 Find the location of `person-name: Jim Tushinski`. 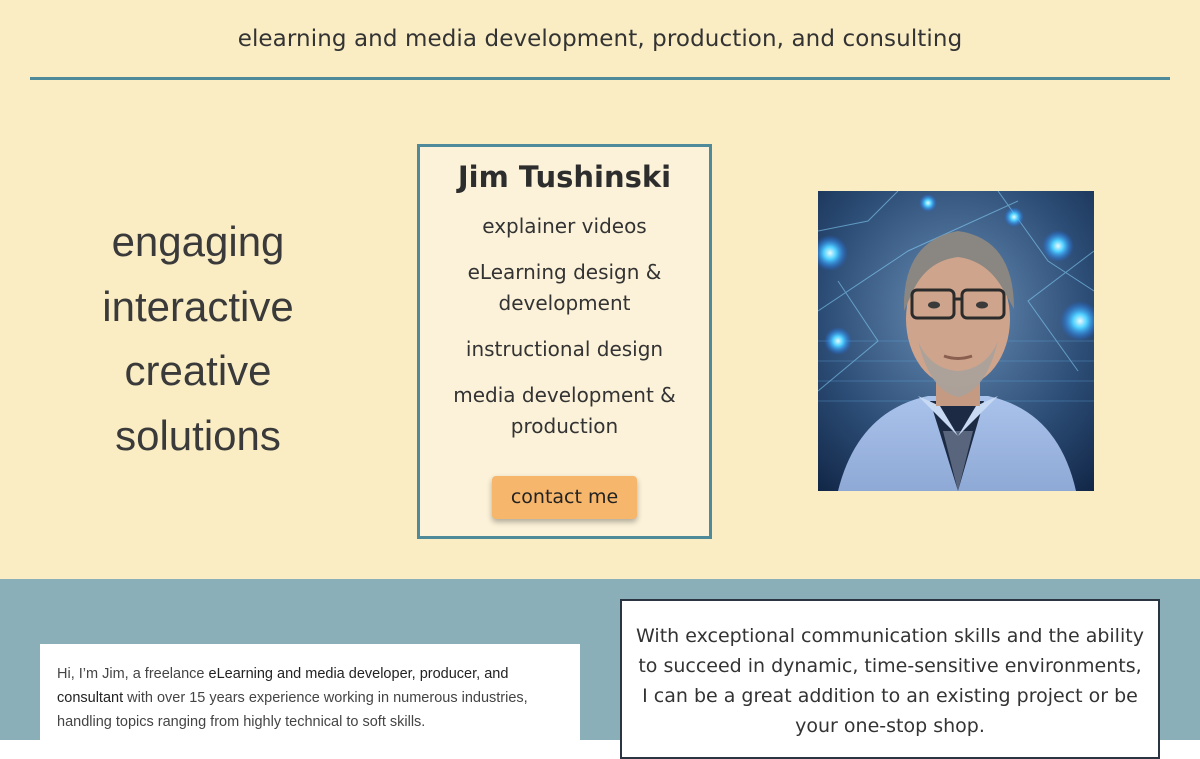

person-name: Jim Tushinski is located at coordinates (564, 177).